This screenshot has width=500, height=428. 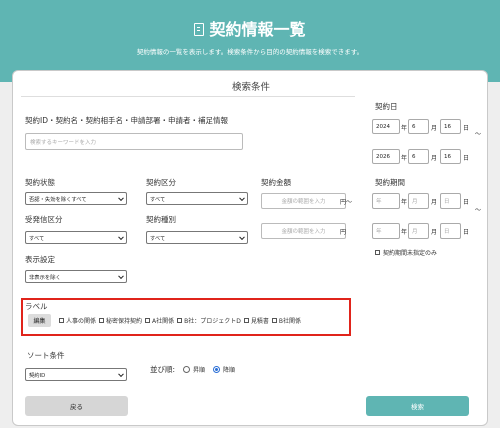 I want to click on contract-date-from-year: 2024, so click(x=386, y=126).